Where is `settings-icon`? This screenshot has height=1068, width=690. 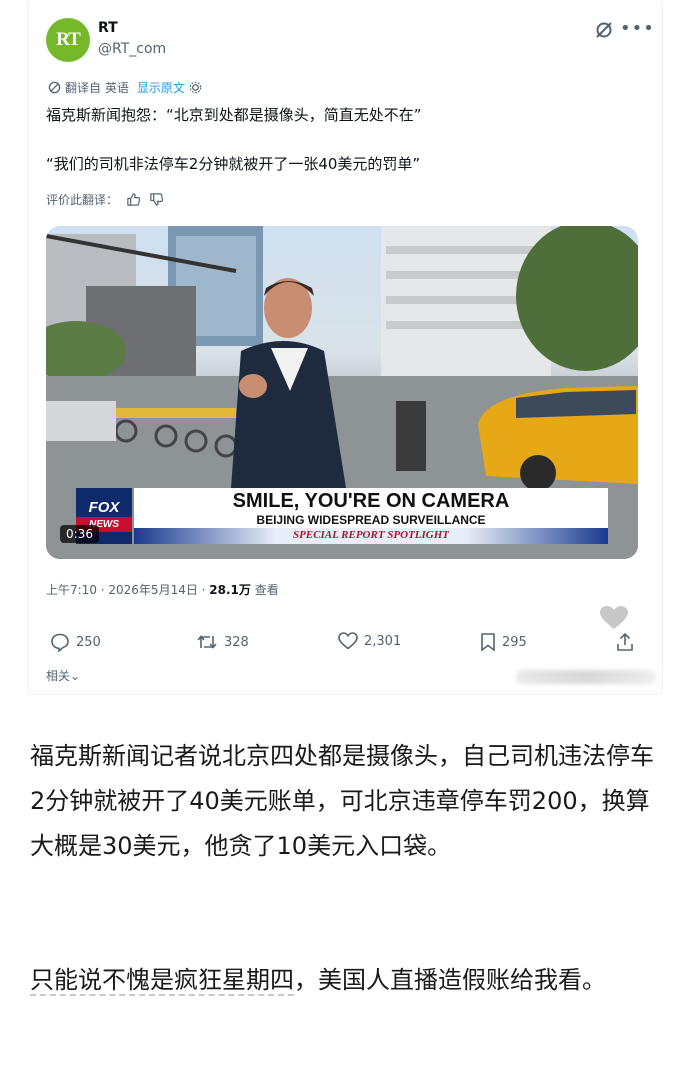
settings-icon is located at coordinates (195, 87).